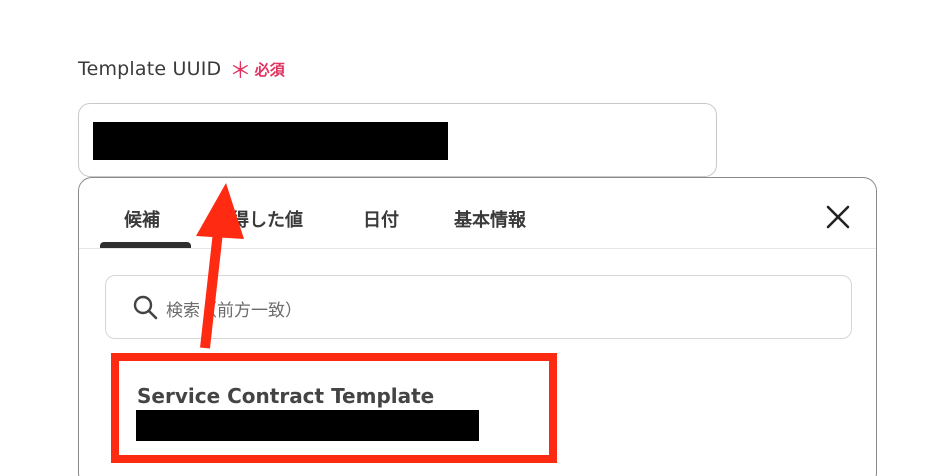 Image resolution: width=942 pixels, height=476 pixels. Describe the element at coordinates (150, 69) in the screenshot. I see `field-label-text: Template UUID` at that location.